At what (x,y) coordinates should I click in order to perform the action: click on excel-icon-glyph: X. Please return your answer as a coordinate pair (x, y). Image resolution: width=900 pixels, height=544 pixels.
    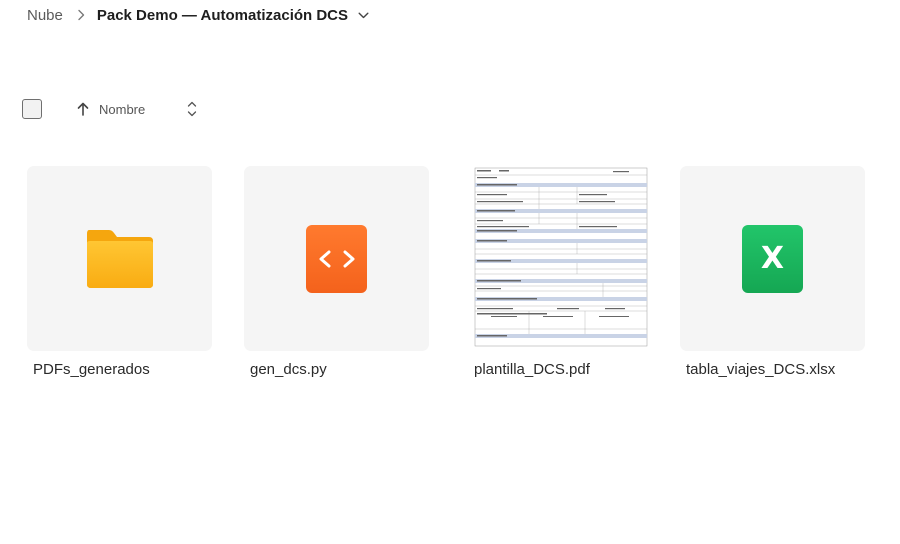
    Looking at the image, I should click on (772, 258).